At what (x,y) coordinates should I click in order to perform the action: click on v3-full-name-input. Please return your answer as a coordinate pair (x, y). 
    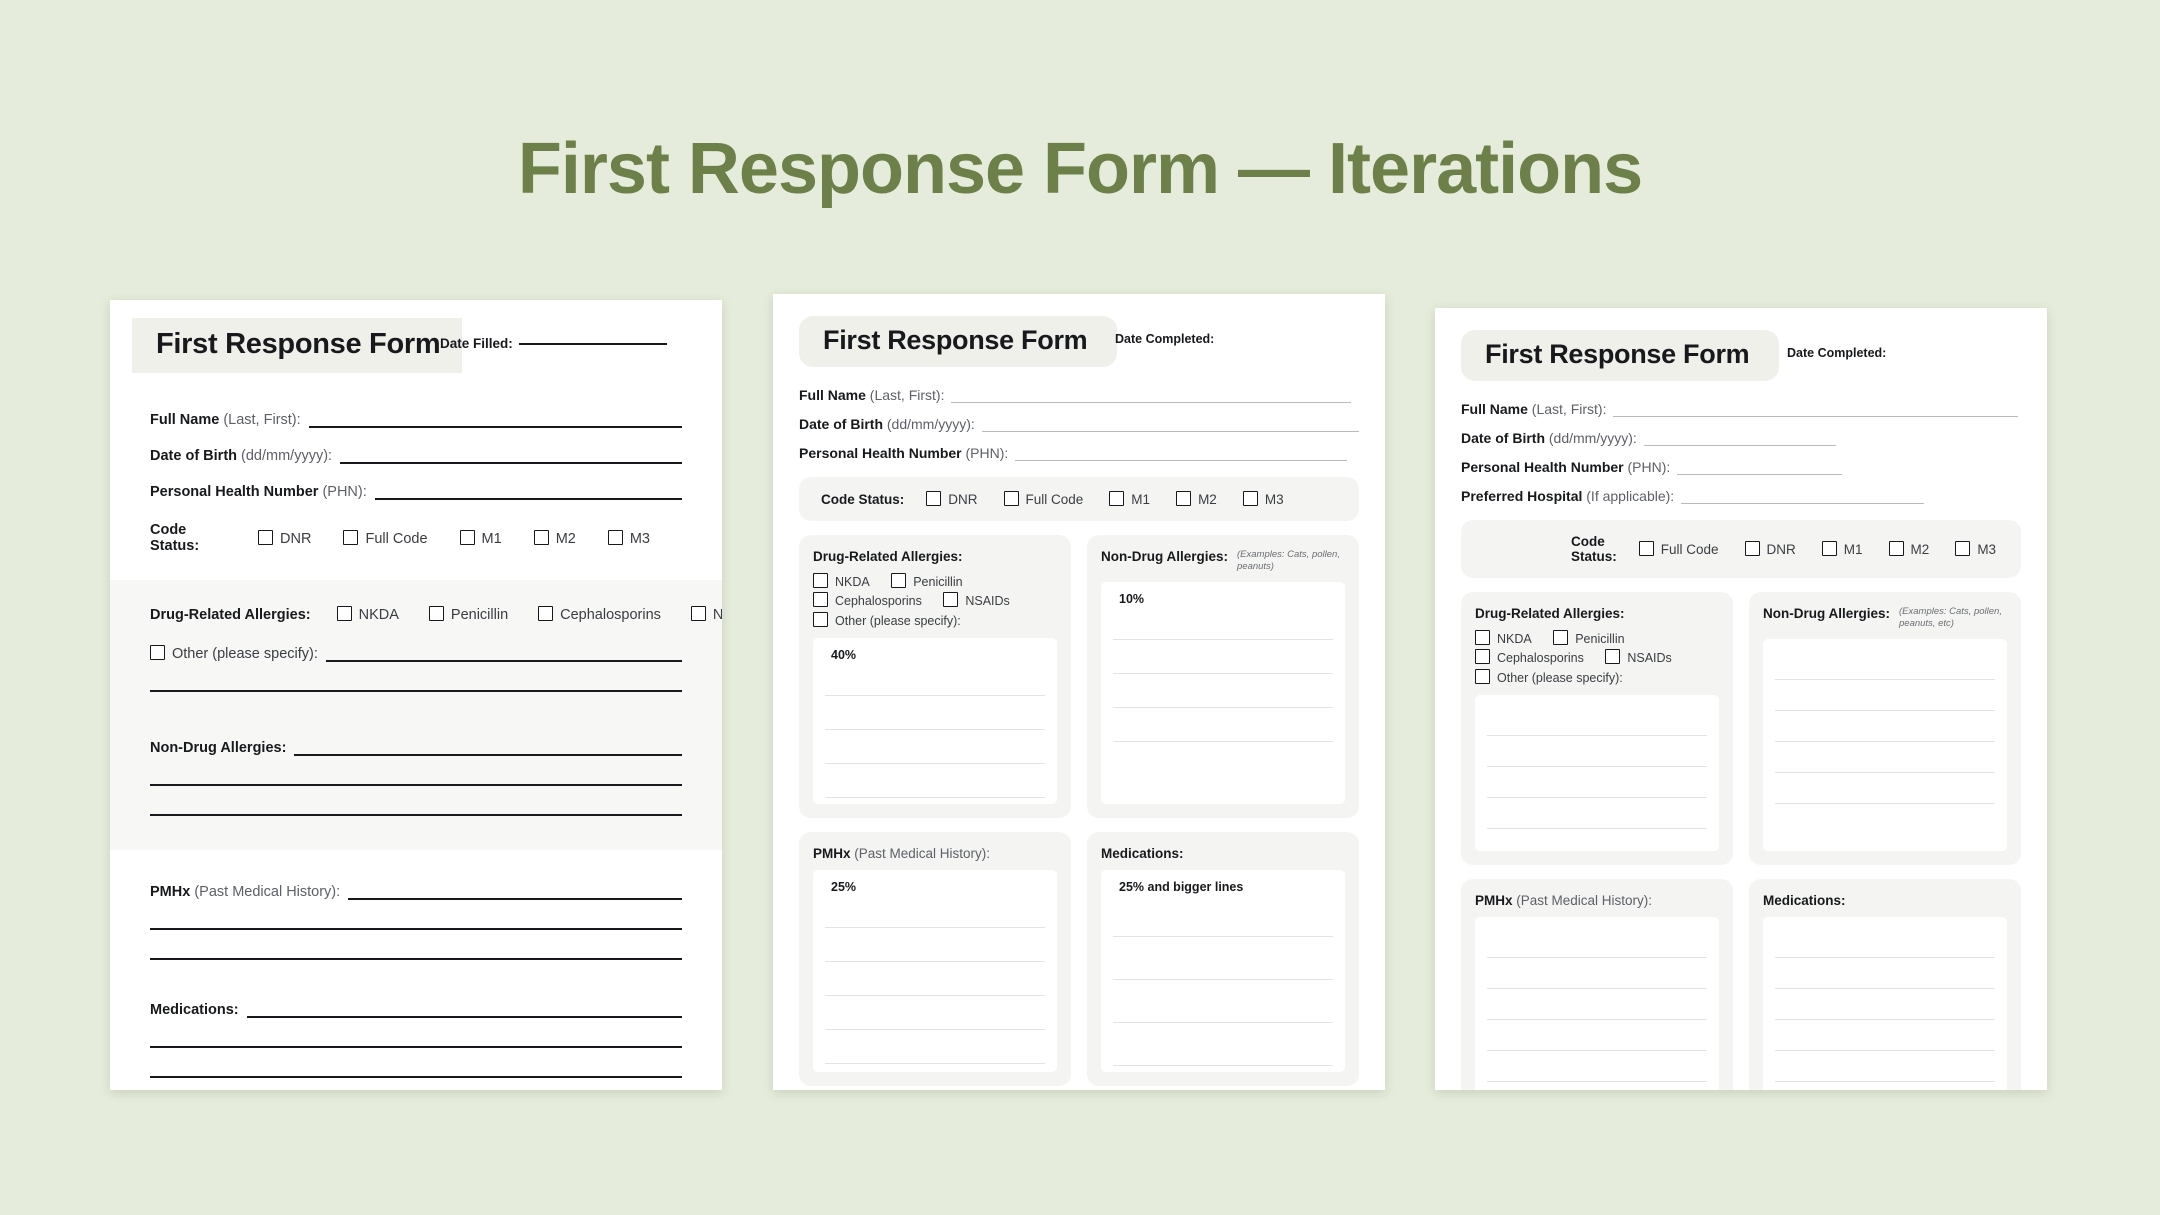
    Looking at the image, I should click on (1816, 416).